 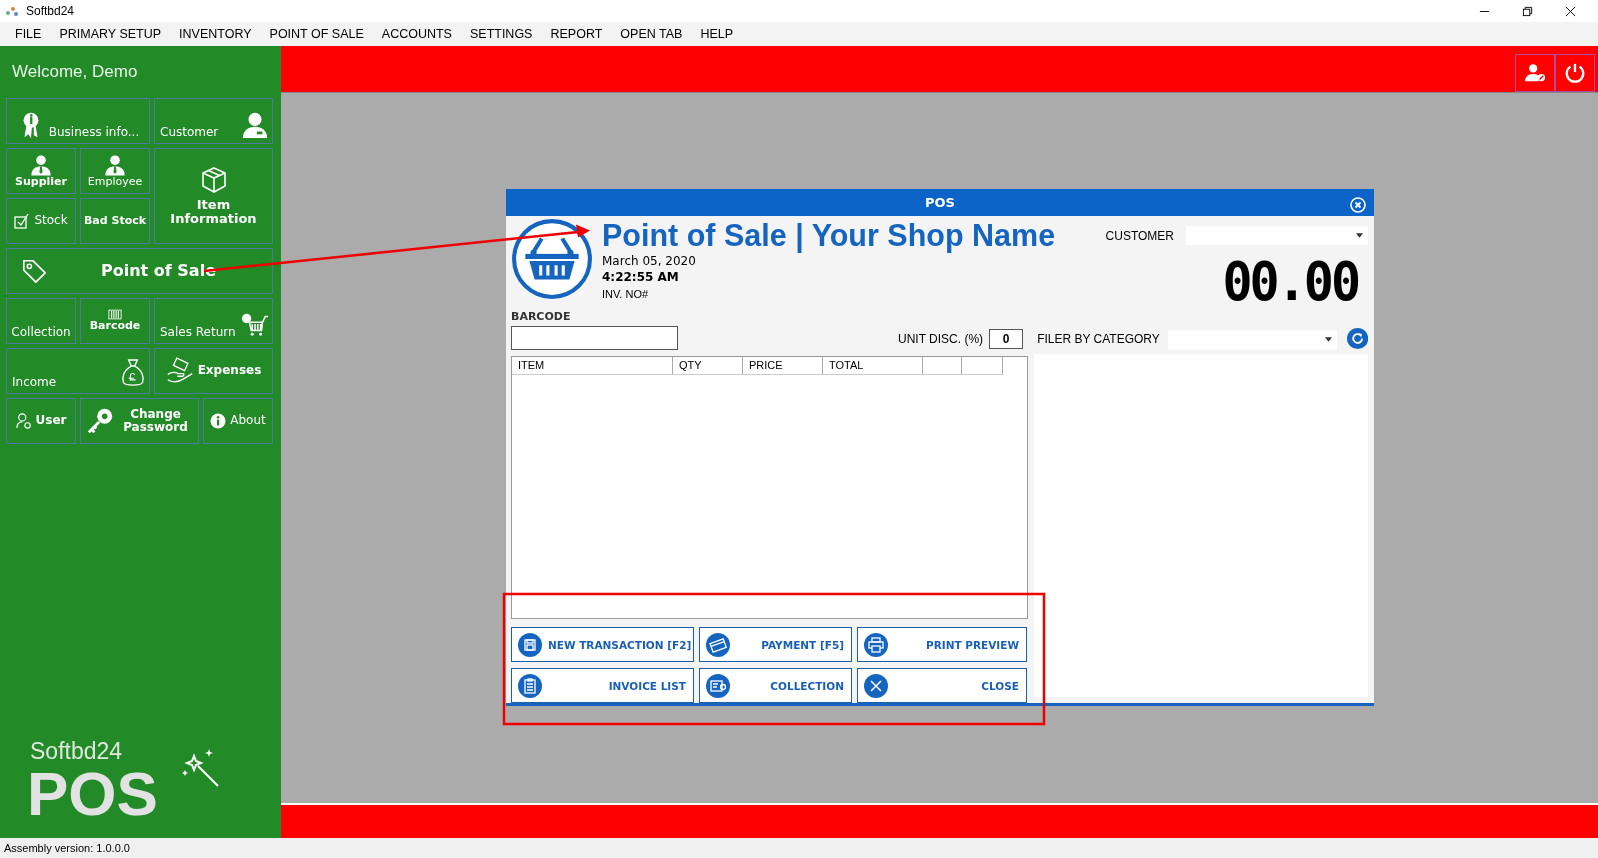 I want to click on pos-window-title: POS, so click(x=940, y=202).